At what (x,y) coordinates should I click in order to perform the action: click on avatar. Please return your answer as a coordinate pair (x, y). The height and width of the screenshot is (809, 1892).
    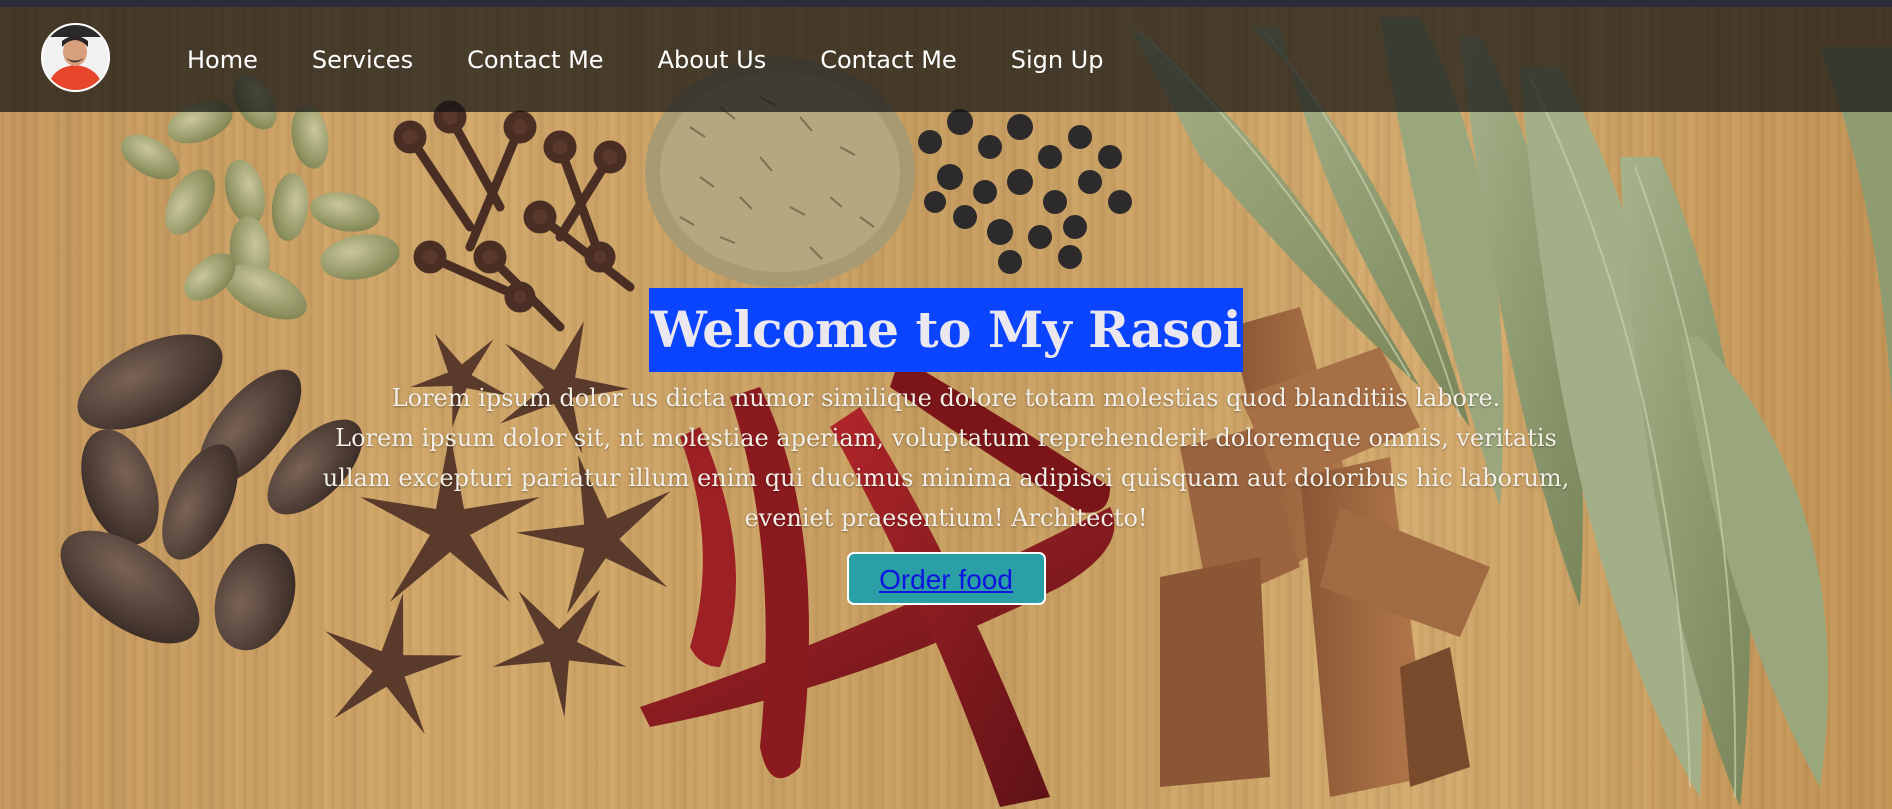
    Looking at the image, I should click on (75, 57).